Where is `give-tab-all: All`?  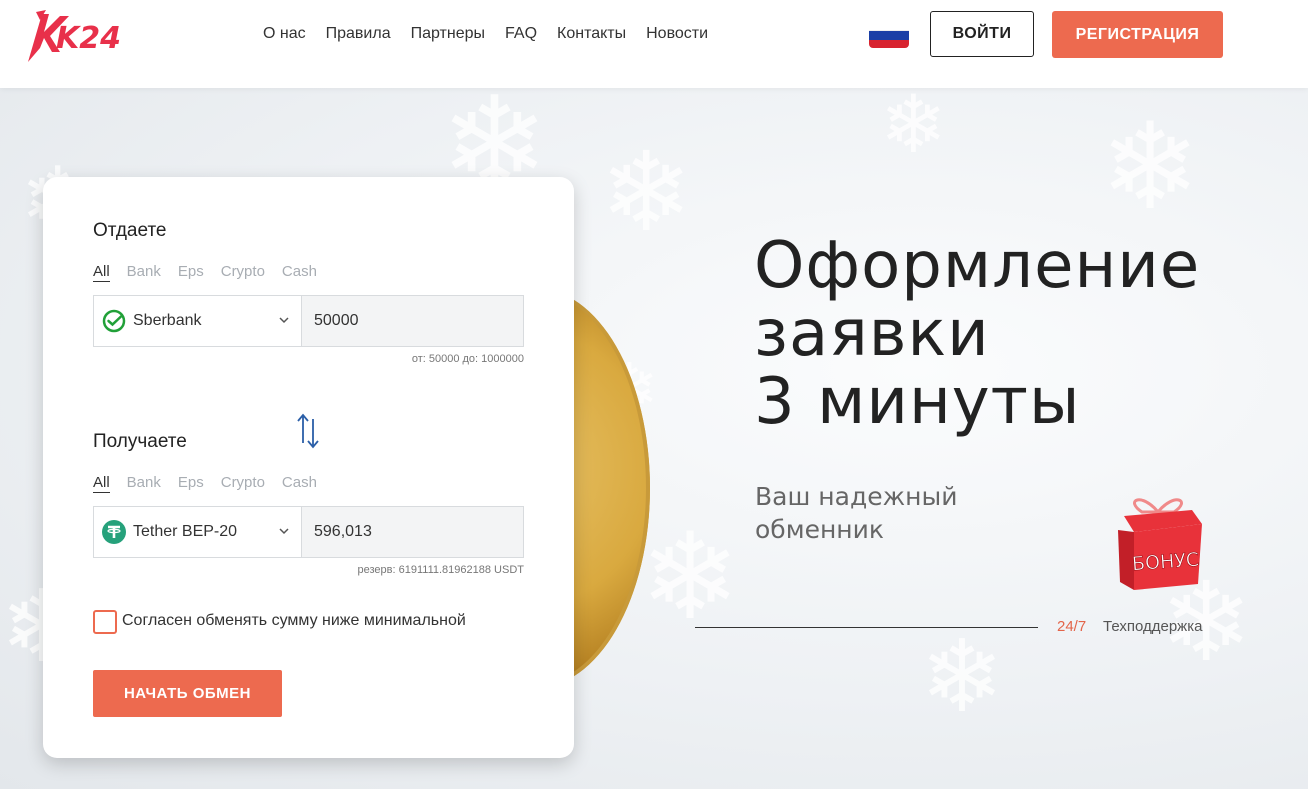 give-tab-all: All is located at coordinates (101, 272).